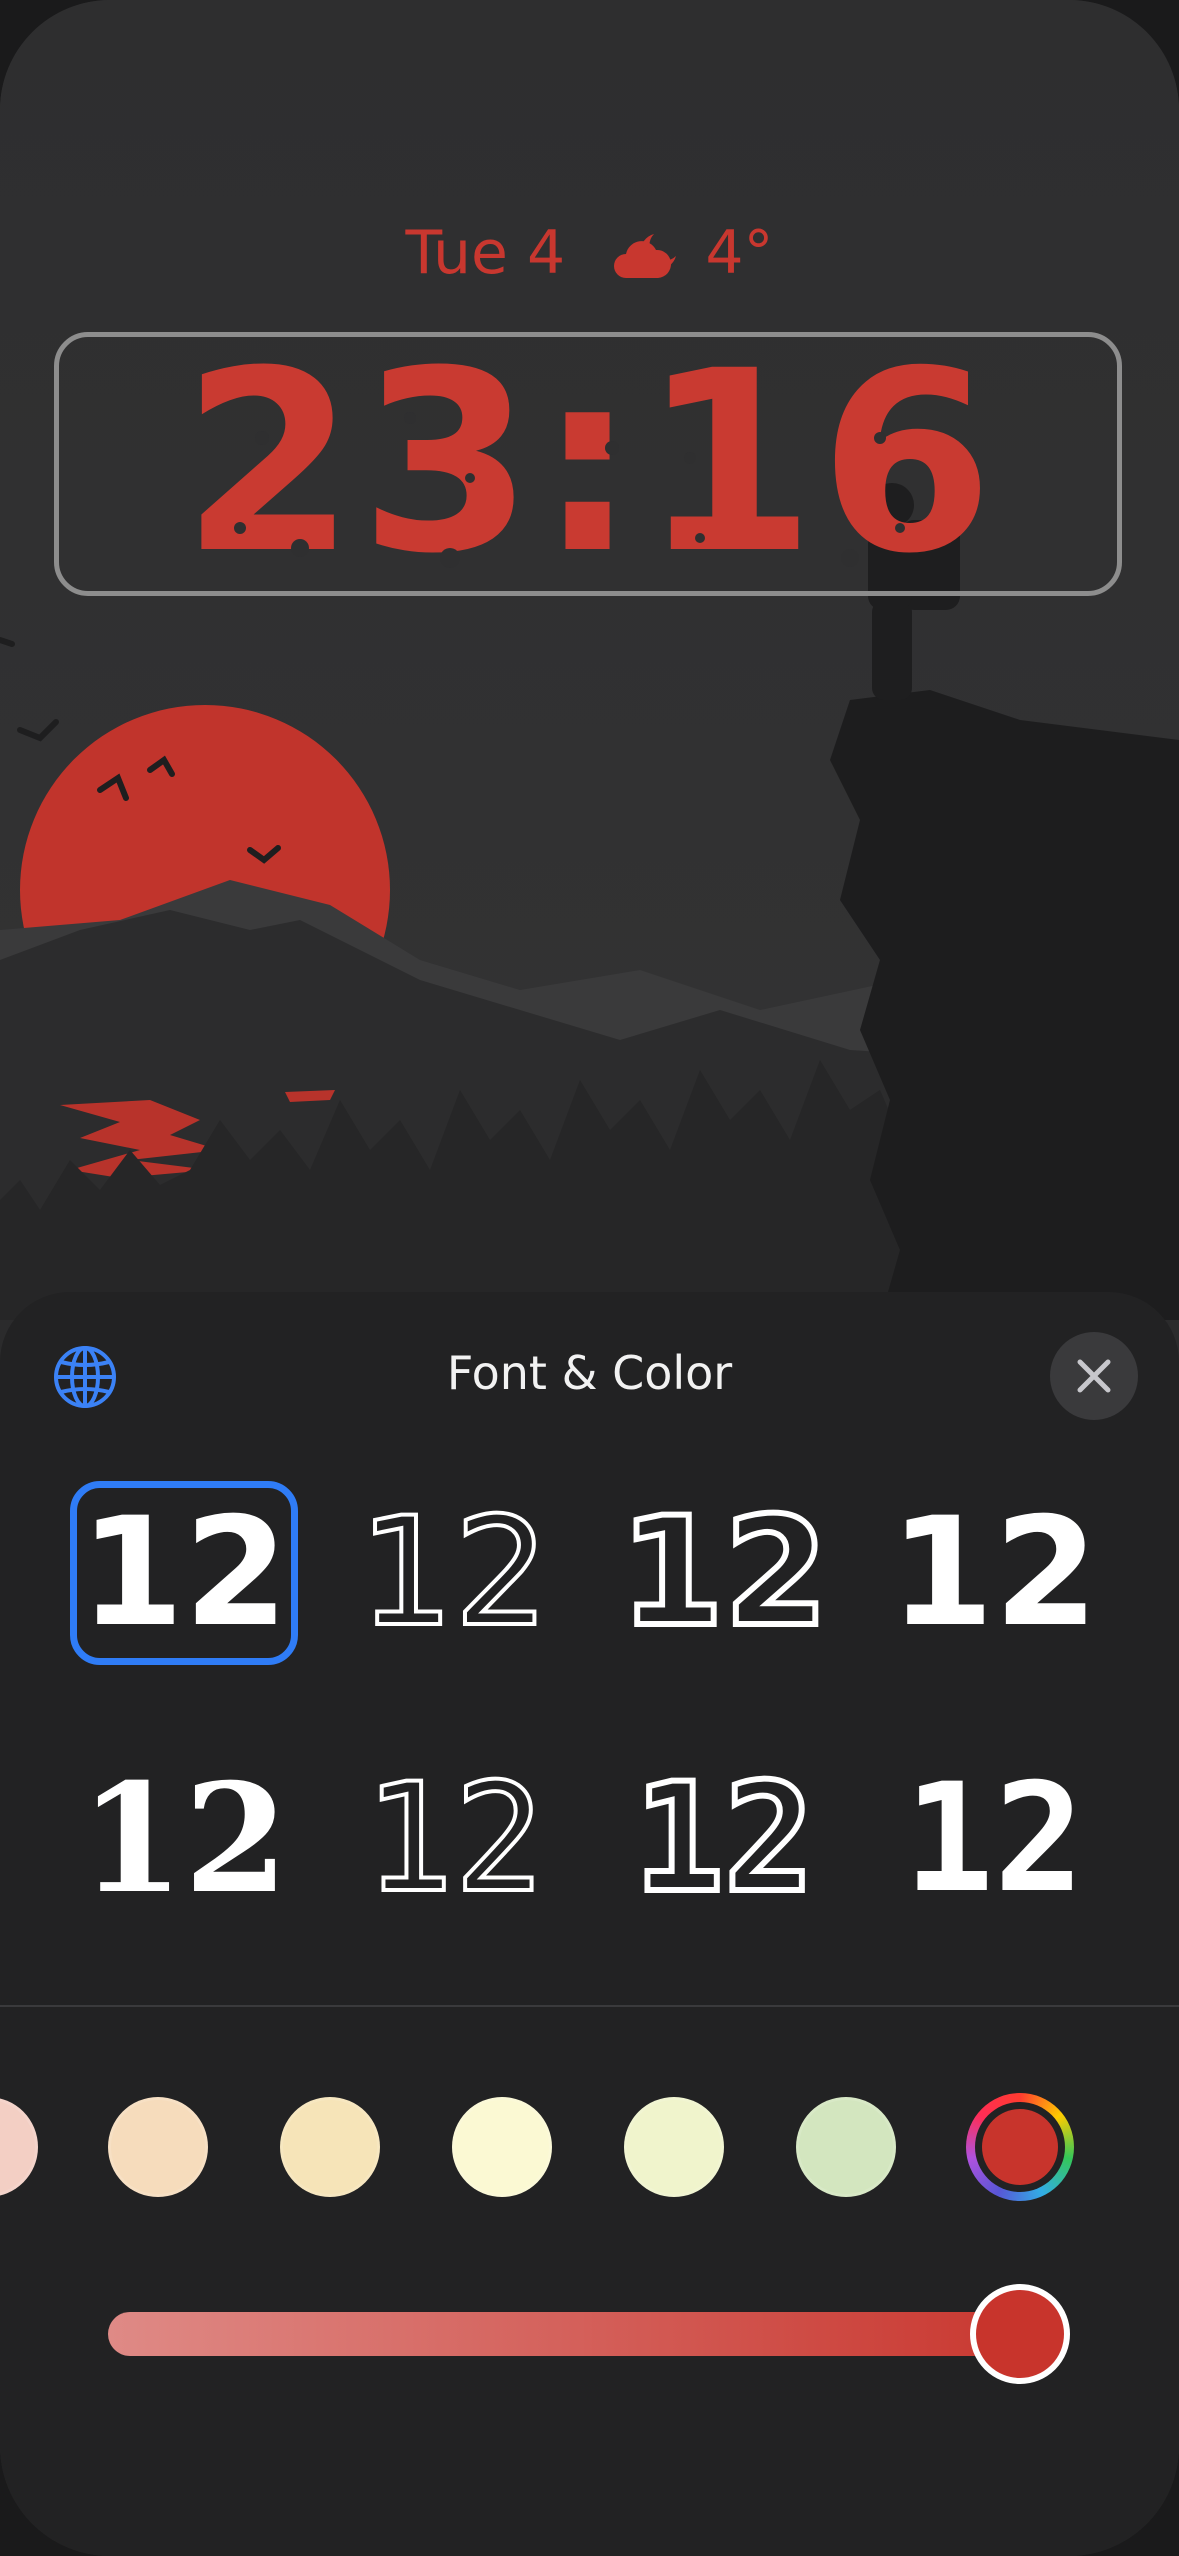 Image resolution: width=1179 pixels, height=2556 pixels. I want to click on color-swatch-cream, so click(502, 2147).